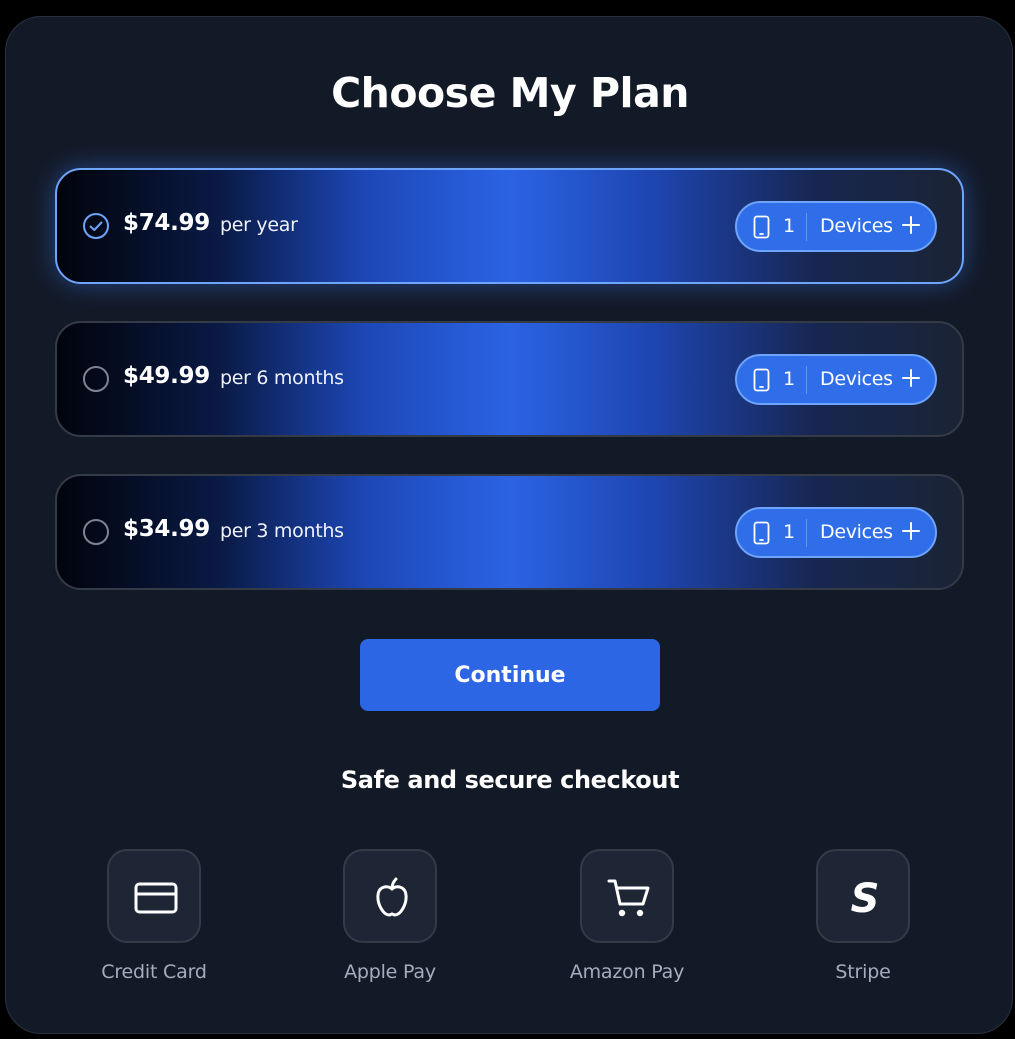 This screenshot has height=1039, width=1015. I want to click on payment-method-amazon-pay: Amazon Pay, so click(627, 919).